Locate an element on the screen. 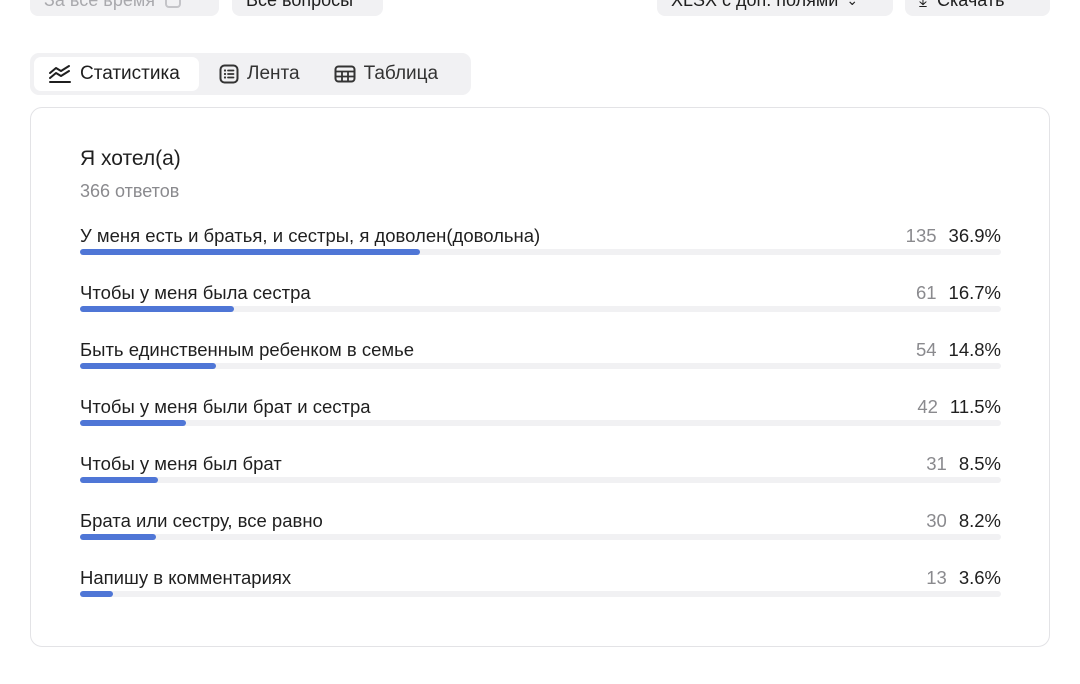 The width and height of the screenshot is (1080, 684). answer-option: Брата или сестру, все равно 30 8.2% is located at coordinates (540, 538).